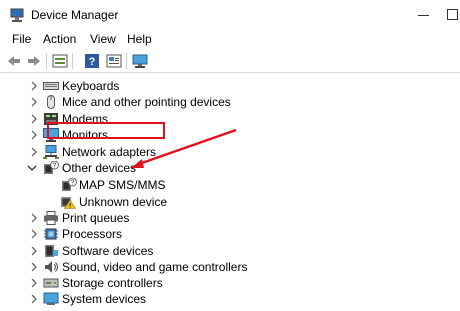 This screenshot has width=460, height=311. I want to click on unknown-category-icon: ?, so click(51, 167).